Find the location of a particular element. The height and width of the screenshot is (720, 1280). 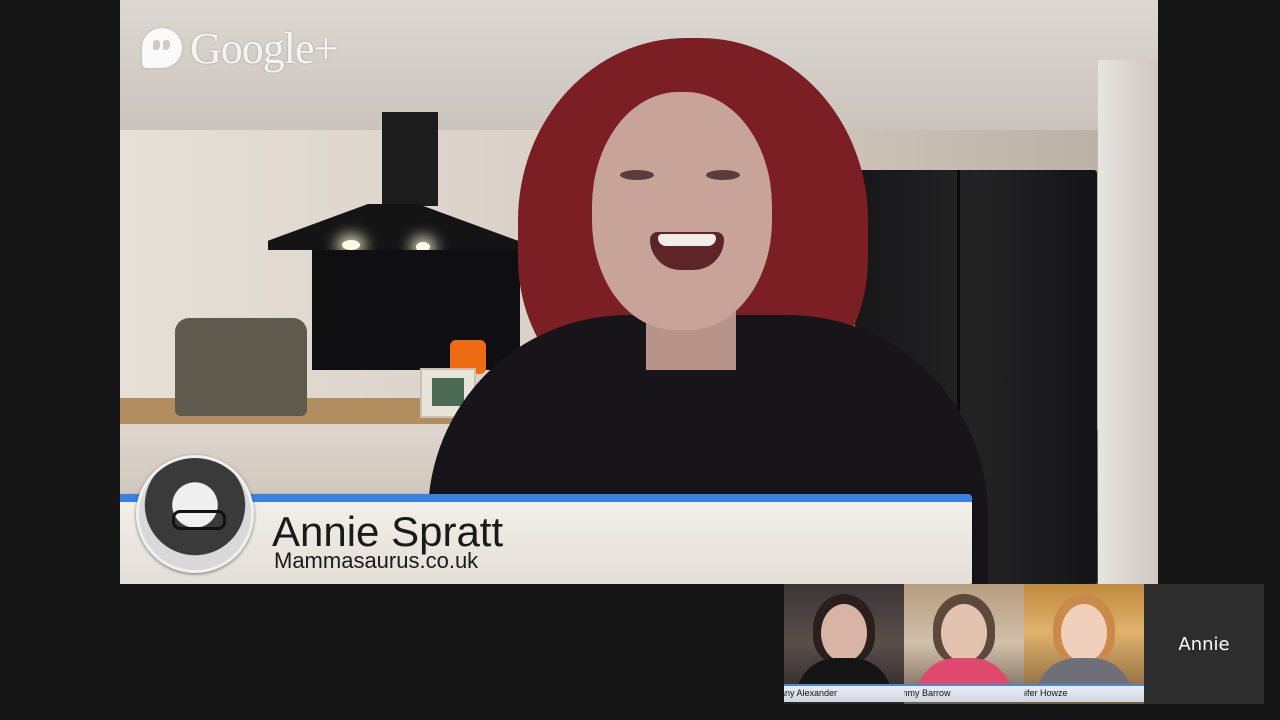

speaker-teeth is located at coordinates (687, 240).